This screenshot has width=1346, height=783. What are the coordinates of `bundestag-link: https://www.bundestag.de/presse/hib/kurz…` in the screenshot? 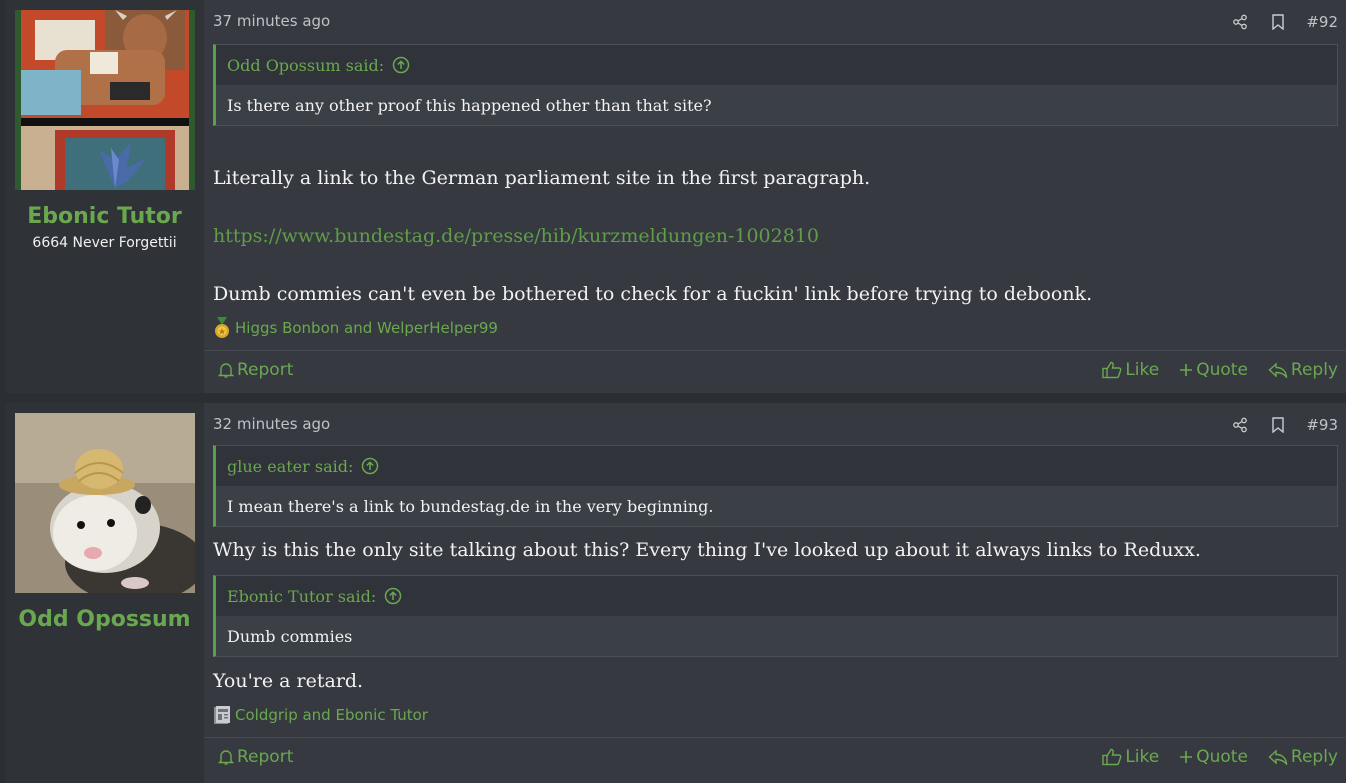 It's located at (775, 236).